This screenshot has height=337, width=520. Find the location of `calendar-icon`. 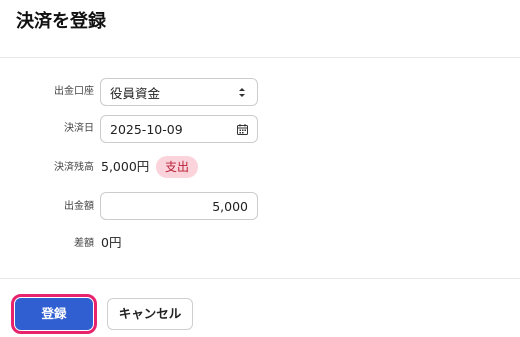

calendar-icon is located at coordinates (242, 129).